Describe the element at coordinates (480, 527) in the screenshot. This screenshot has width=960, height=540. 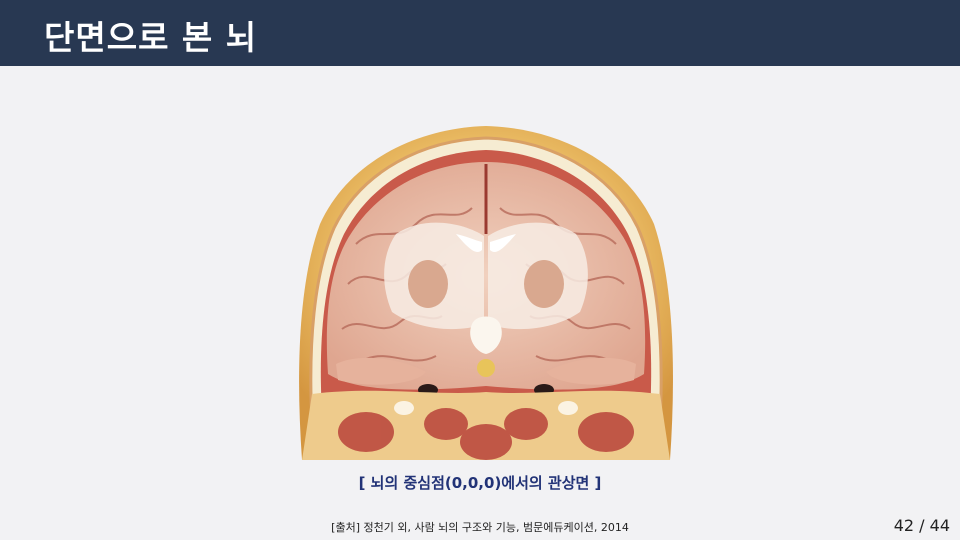
I see `source-citation: [출처] 정천기 외, 사람 뇌의 구조와 기능, 범문에듀케이션, 2014` at that location.